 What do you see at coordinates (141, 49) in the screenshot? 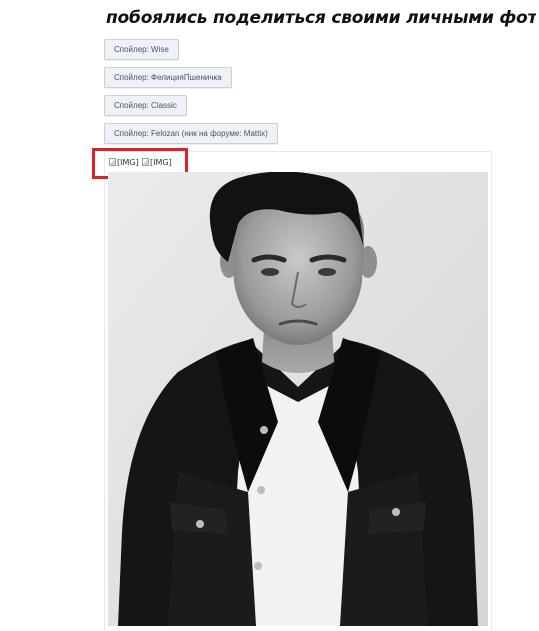
I see `spoiler-button-wise: Спойлер: Wise` at bounding box center [141, 49].